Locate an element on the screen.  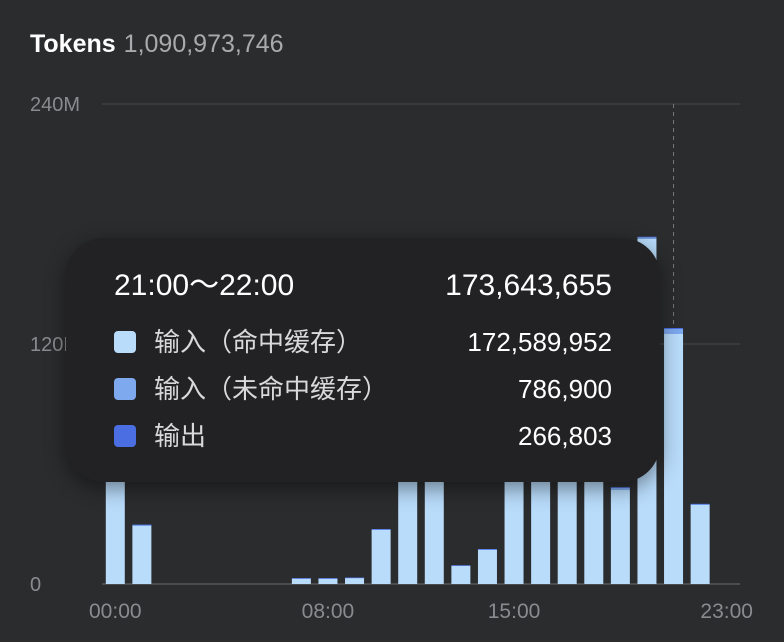
x-tick-label: 08:00 is located at coordinates (328, 611).